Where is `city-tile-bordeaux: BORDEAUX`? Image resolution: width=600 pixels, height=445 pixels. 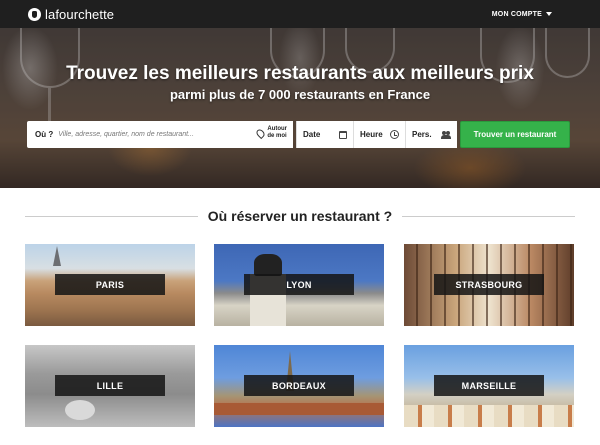 city-tile-bordeaux: BORDEAUX is located at coordinates (299, 386).